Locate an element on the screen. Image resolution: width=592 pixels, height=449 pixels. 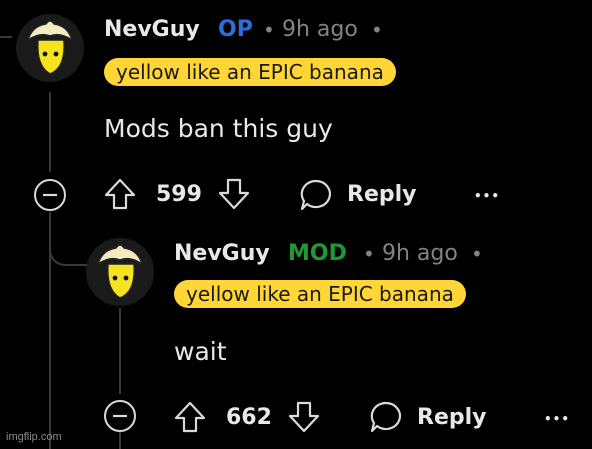
banana-avatar-icon is located at coordinates (50, 48).